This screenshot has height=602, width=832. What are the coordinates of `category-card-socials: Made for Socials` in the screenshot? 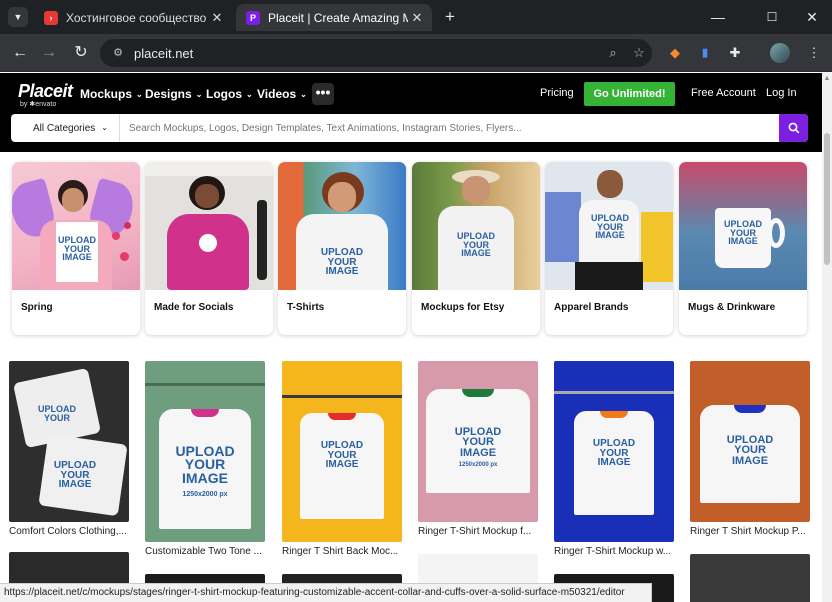 It's located at (209, 248).